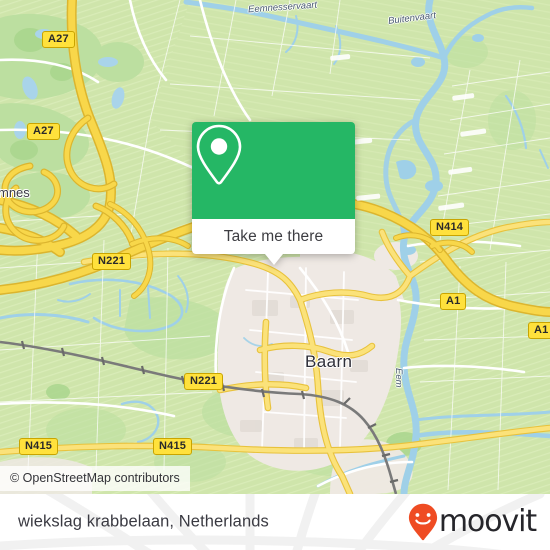  What do you see at coordinates (273, 170) in the screenshot?
I see `callout-pin-panel` at bounding box center [273, 170].